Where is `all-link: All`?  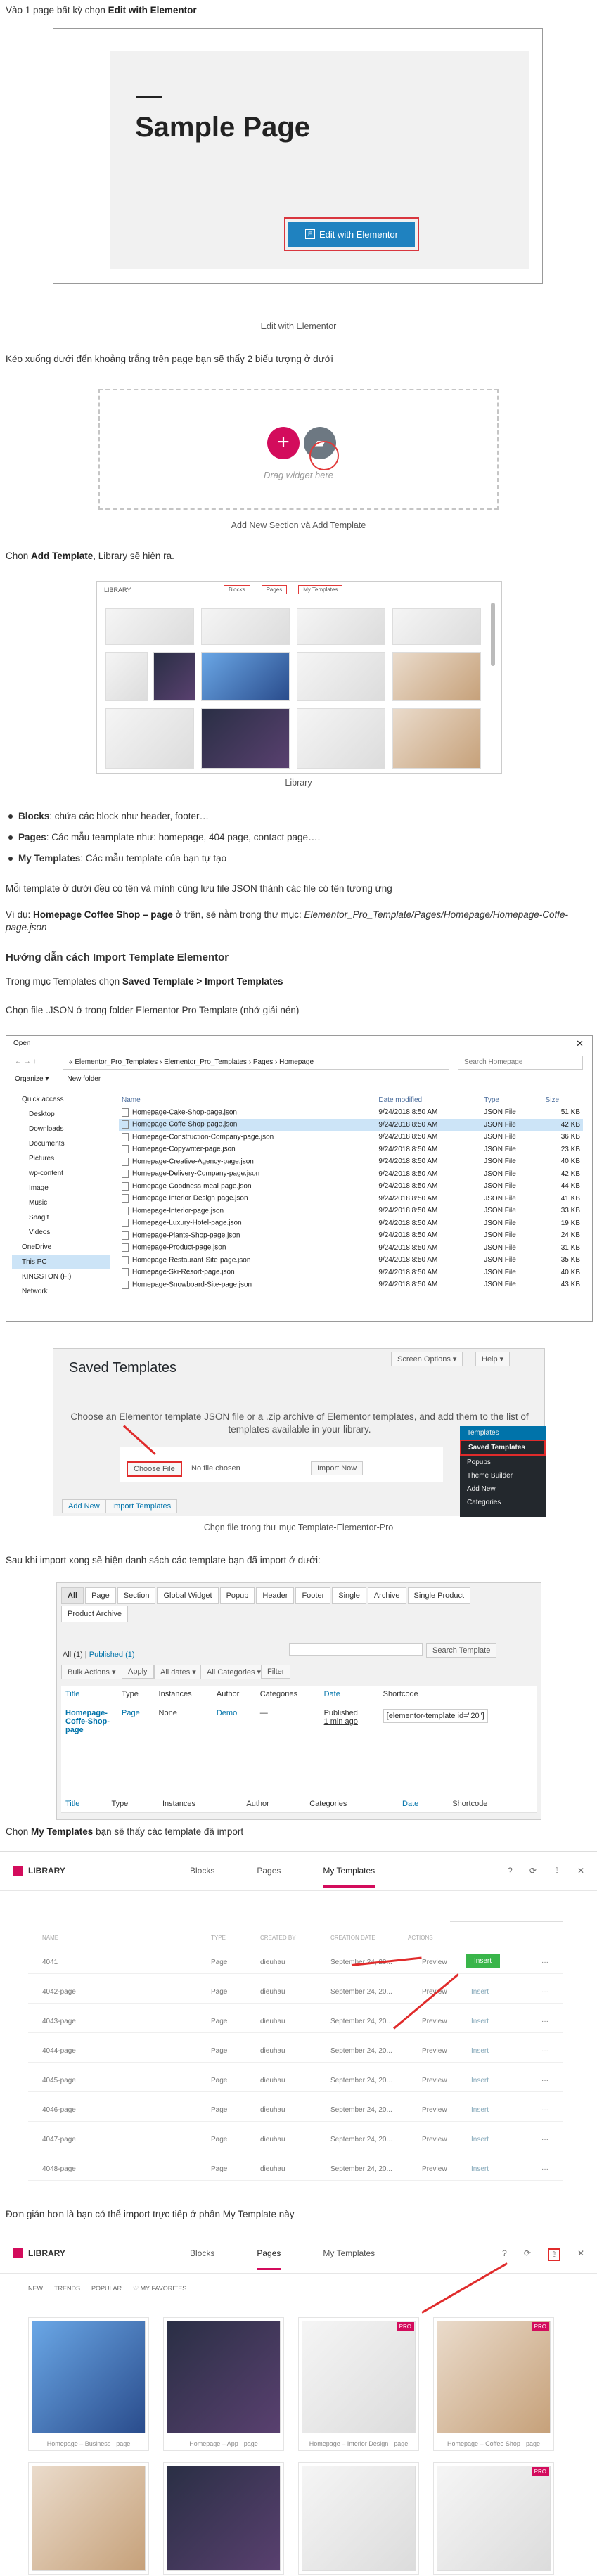 all-link: All is located at coordinates (67, 1655).